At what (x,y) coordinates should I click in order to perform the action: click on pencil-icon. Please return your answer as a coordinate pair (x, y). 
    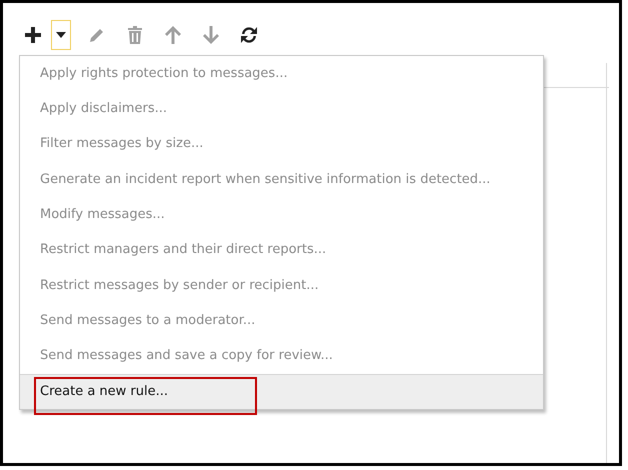
    Looking at the image, I should click on (97, 35).